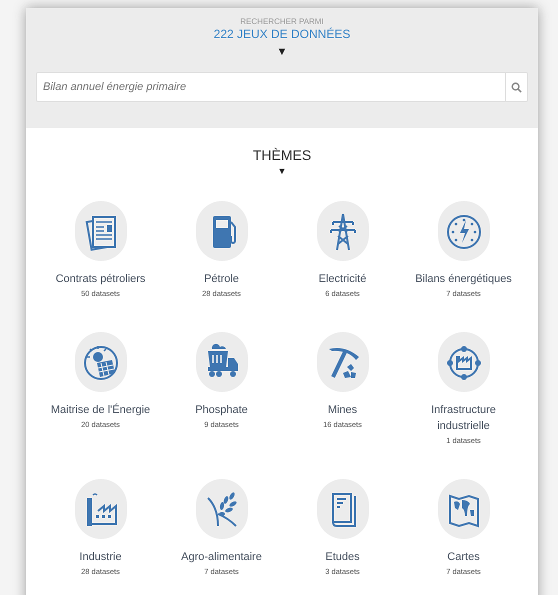 The image size is (558, 595). What do you see at coordinates (282, 155) in the screenshot?
I see `themes-heading: THÈMES` at bounding box center [282, 155].